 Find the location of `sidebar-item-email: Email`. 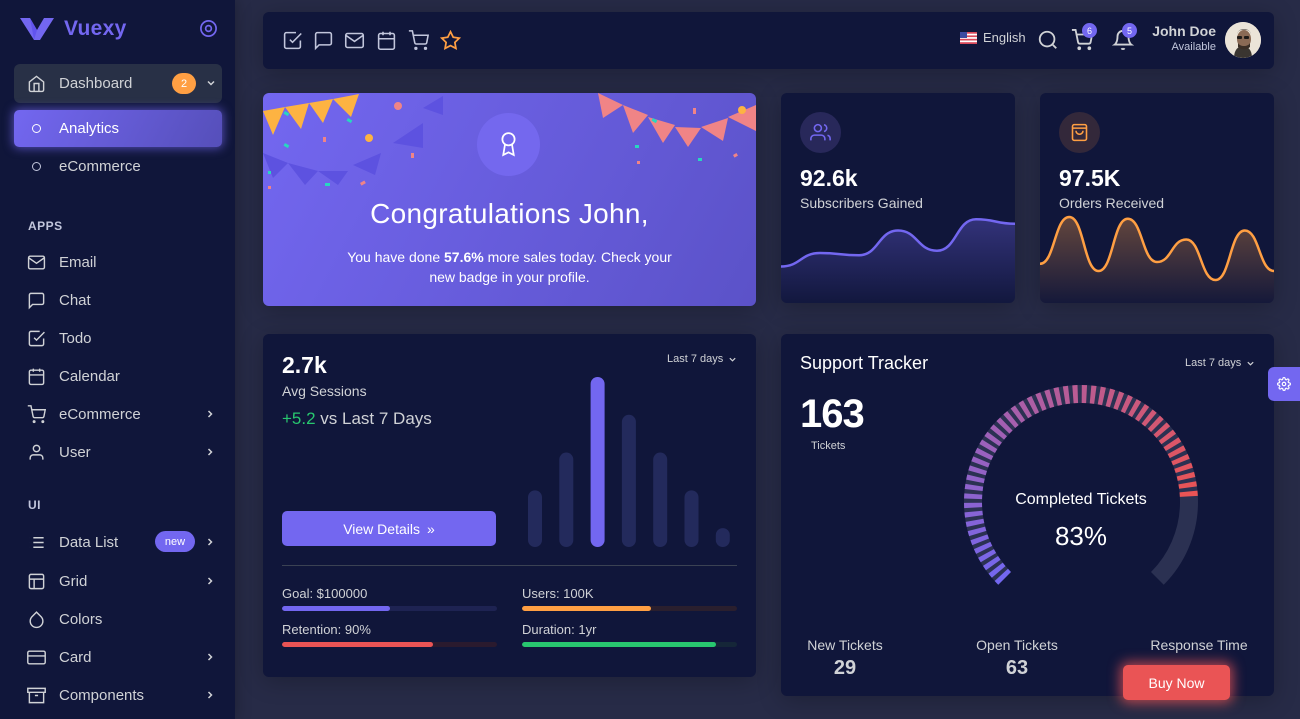

sidebar-item-email: Email is located at coordinates (118, 262).